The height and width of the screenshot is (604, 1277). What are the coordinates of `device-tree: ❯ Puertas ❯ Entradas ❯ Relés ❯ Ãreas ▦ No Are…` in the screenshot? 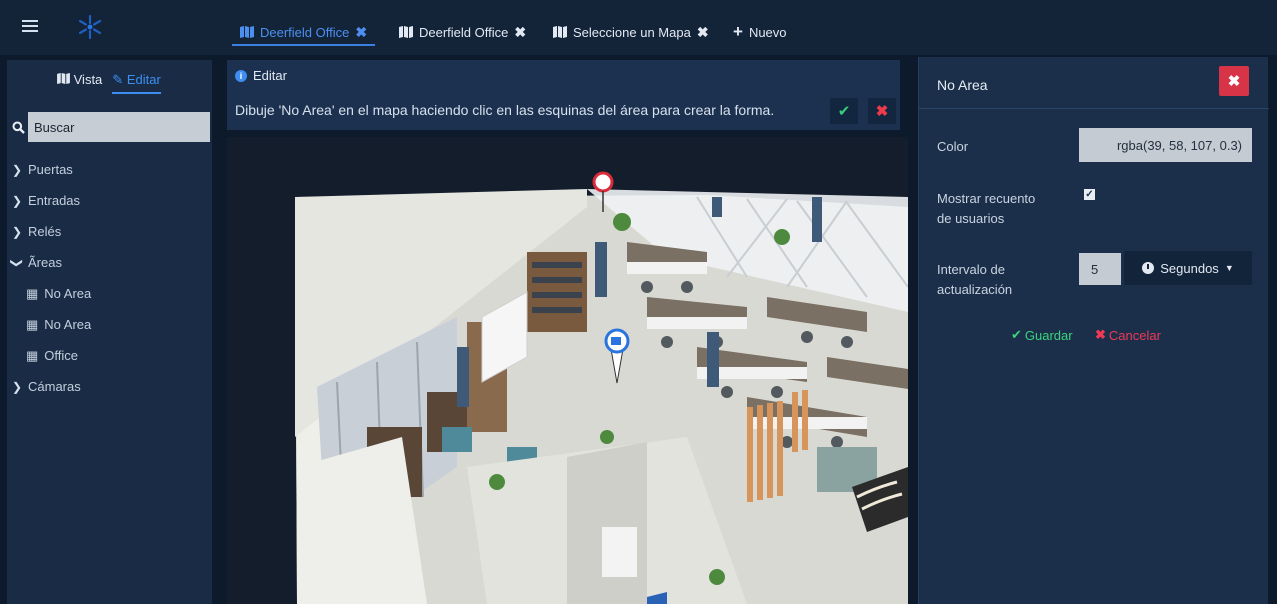 It's located at (50, 278).